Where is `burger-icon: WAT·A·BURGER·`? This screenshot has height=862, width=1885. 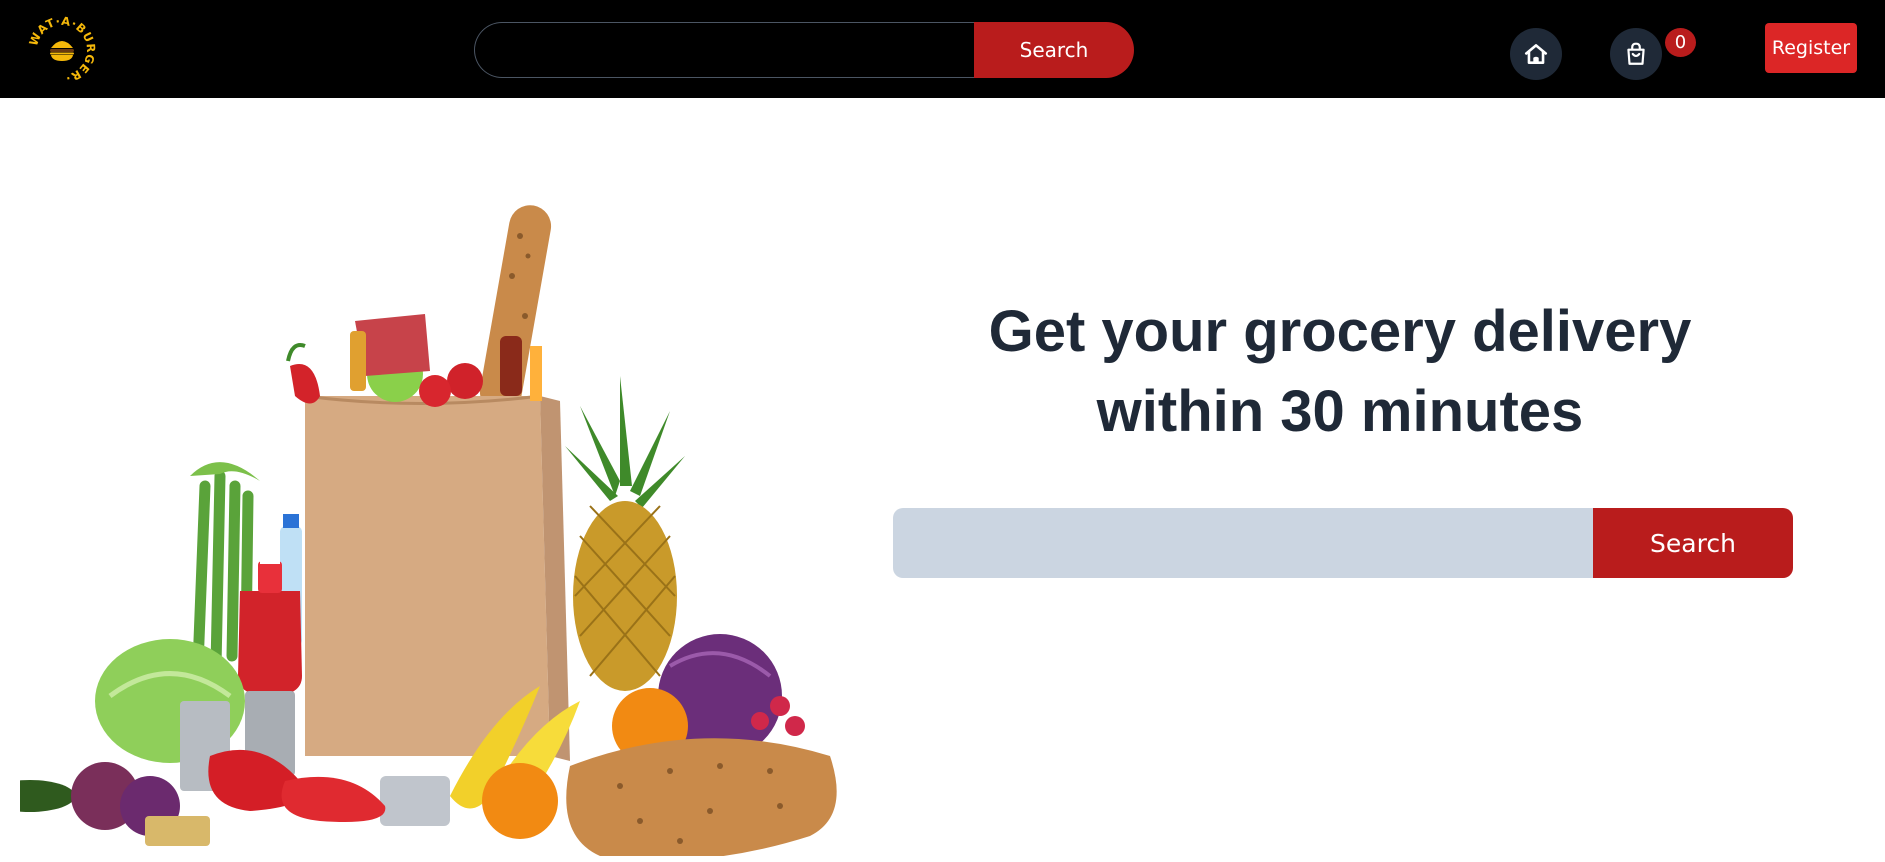
burger-icon: WAT·A·BURGER· is located at coordinates (61, 50).